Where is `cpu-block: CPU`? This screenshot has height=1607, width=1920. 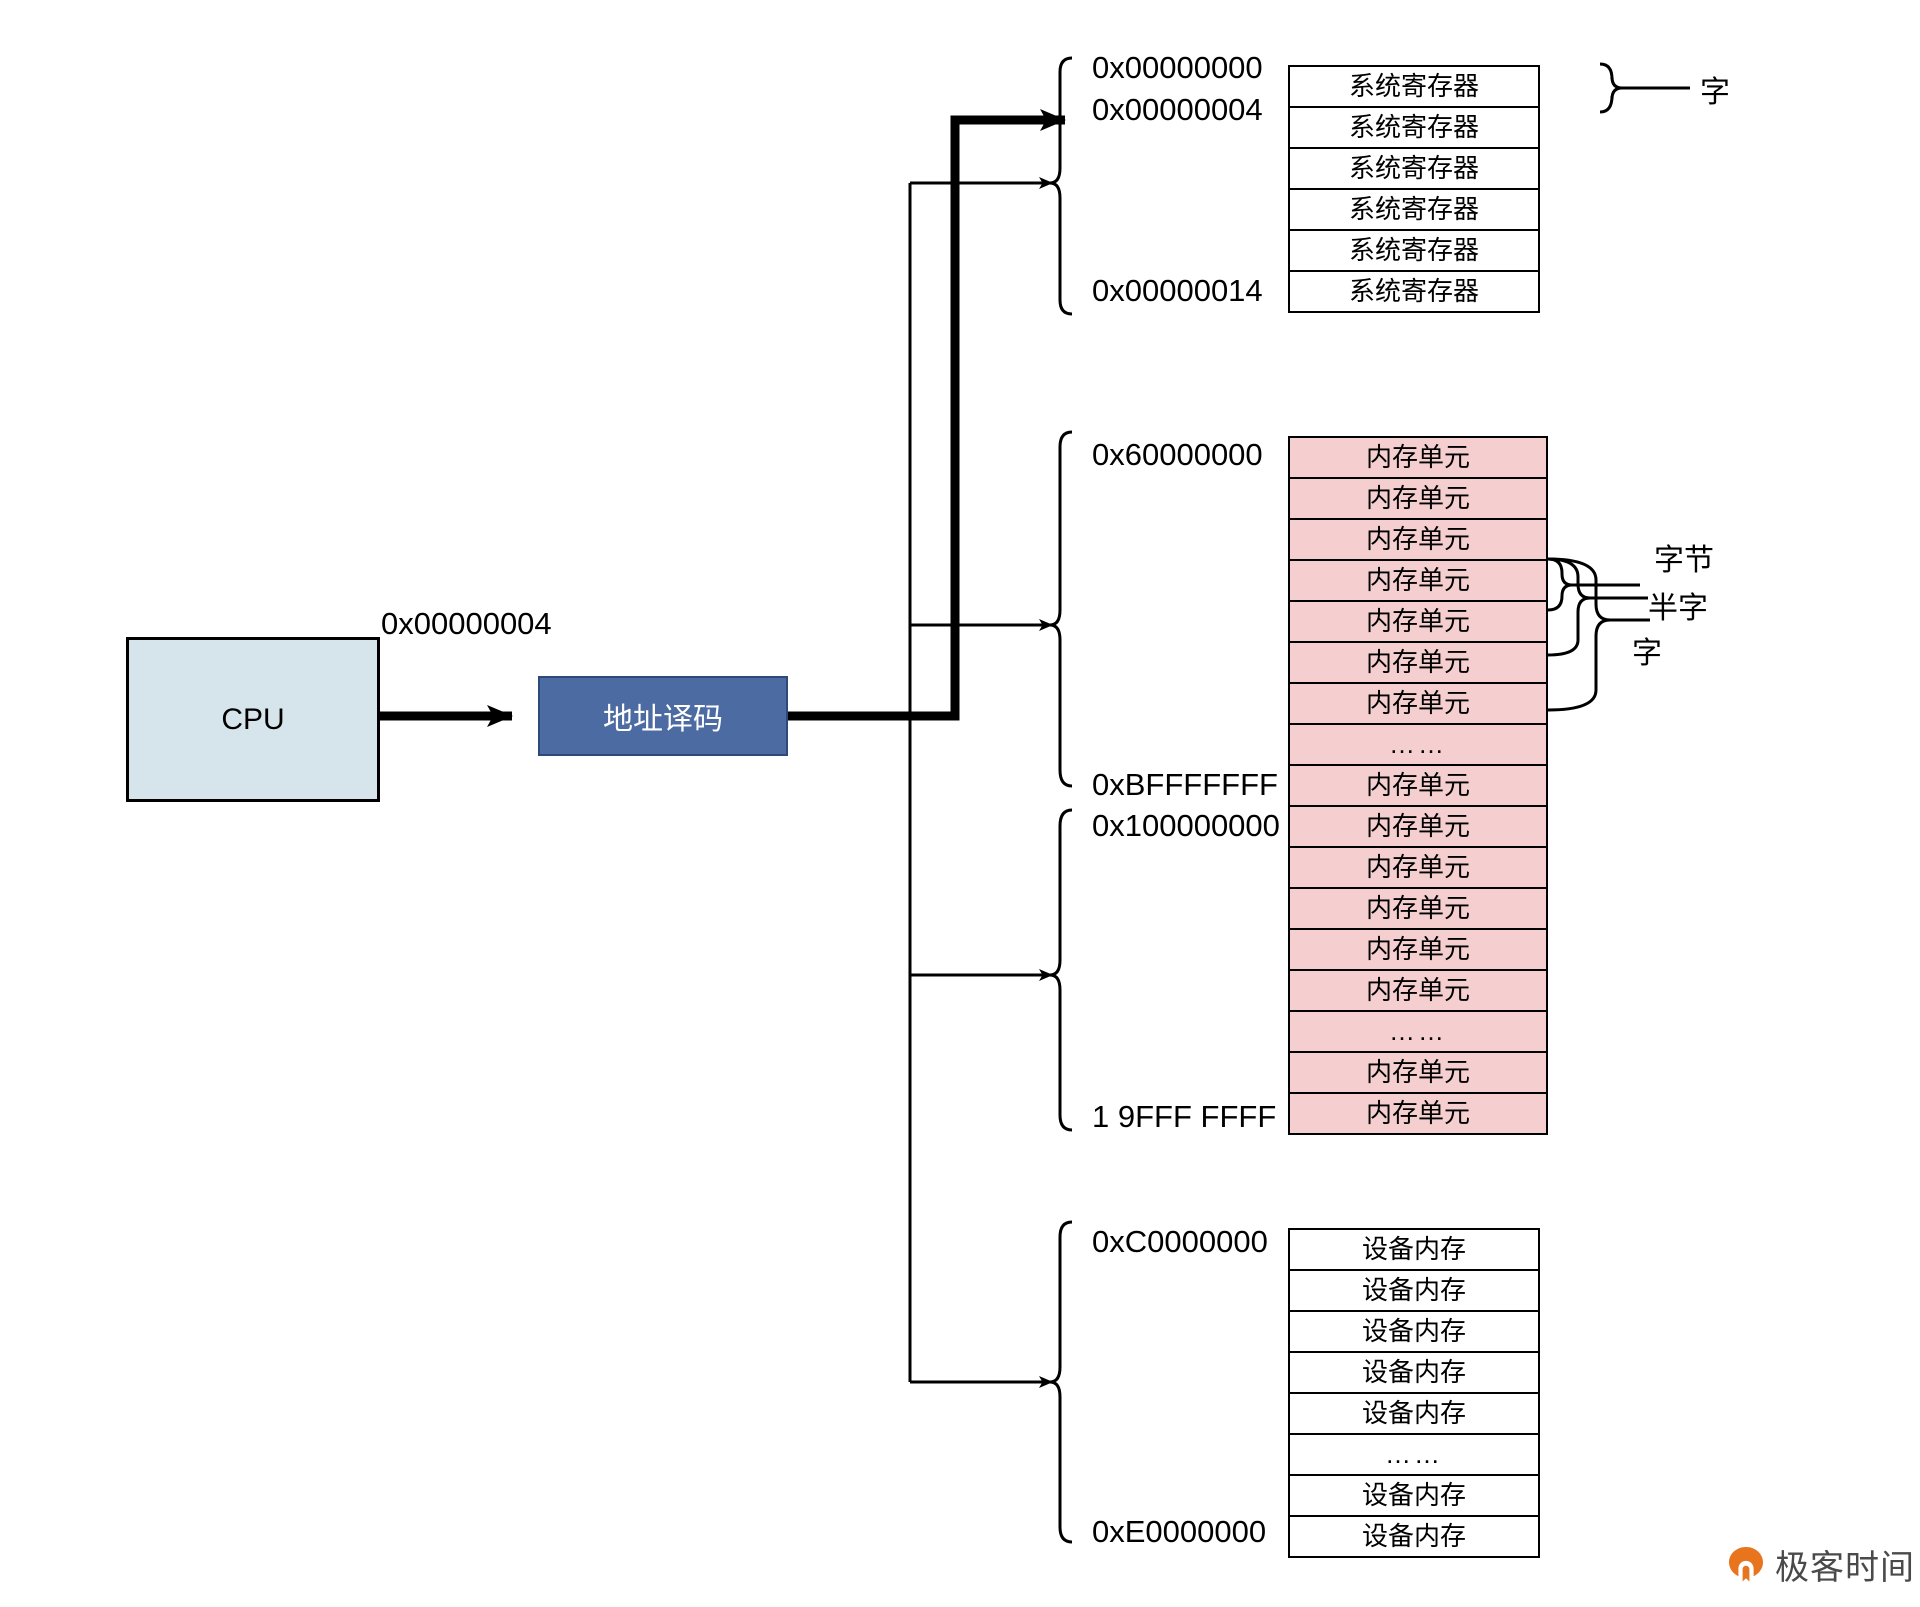 cpu-block: CPU is located at coordinates (253, 719).